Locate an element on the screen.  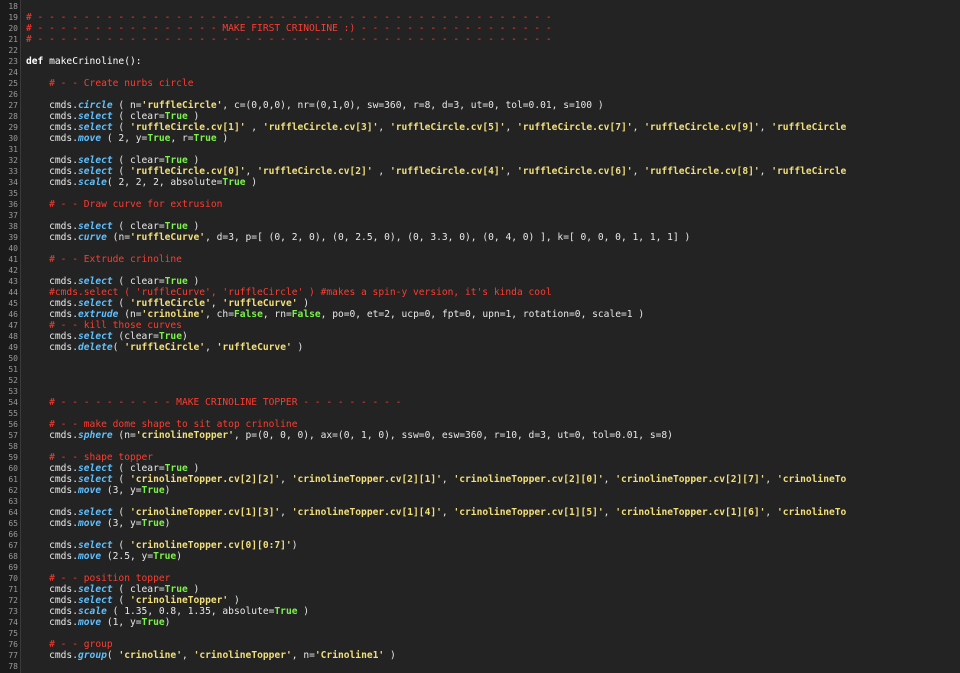
line-number: 37 is located at coordinates (13, 215).